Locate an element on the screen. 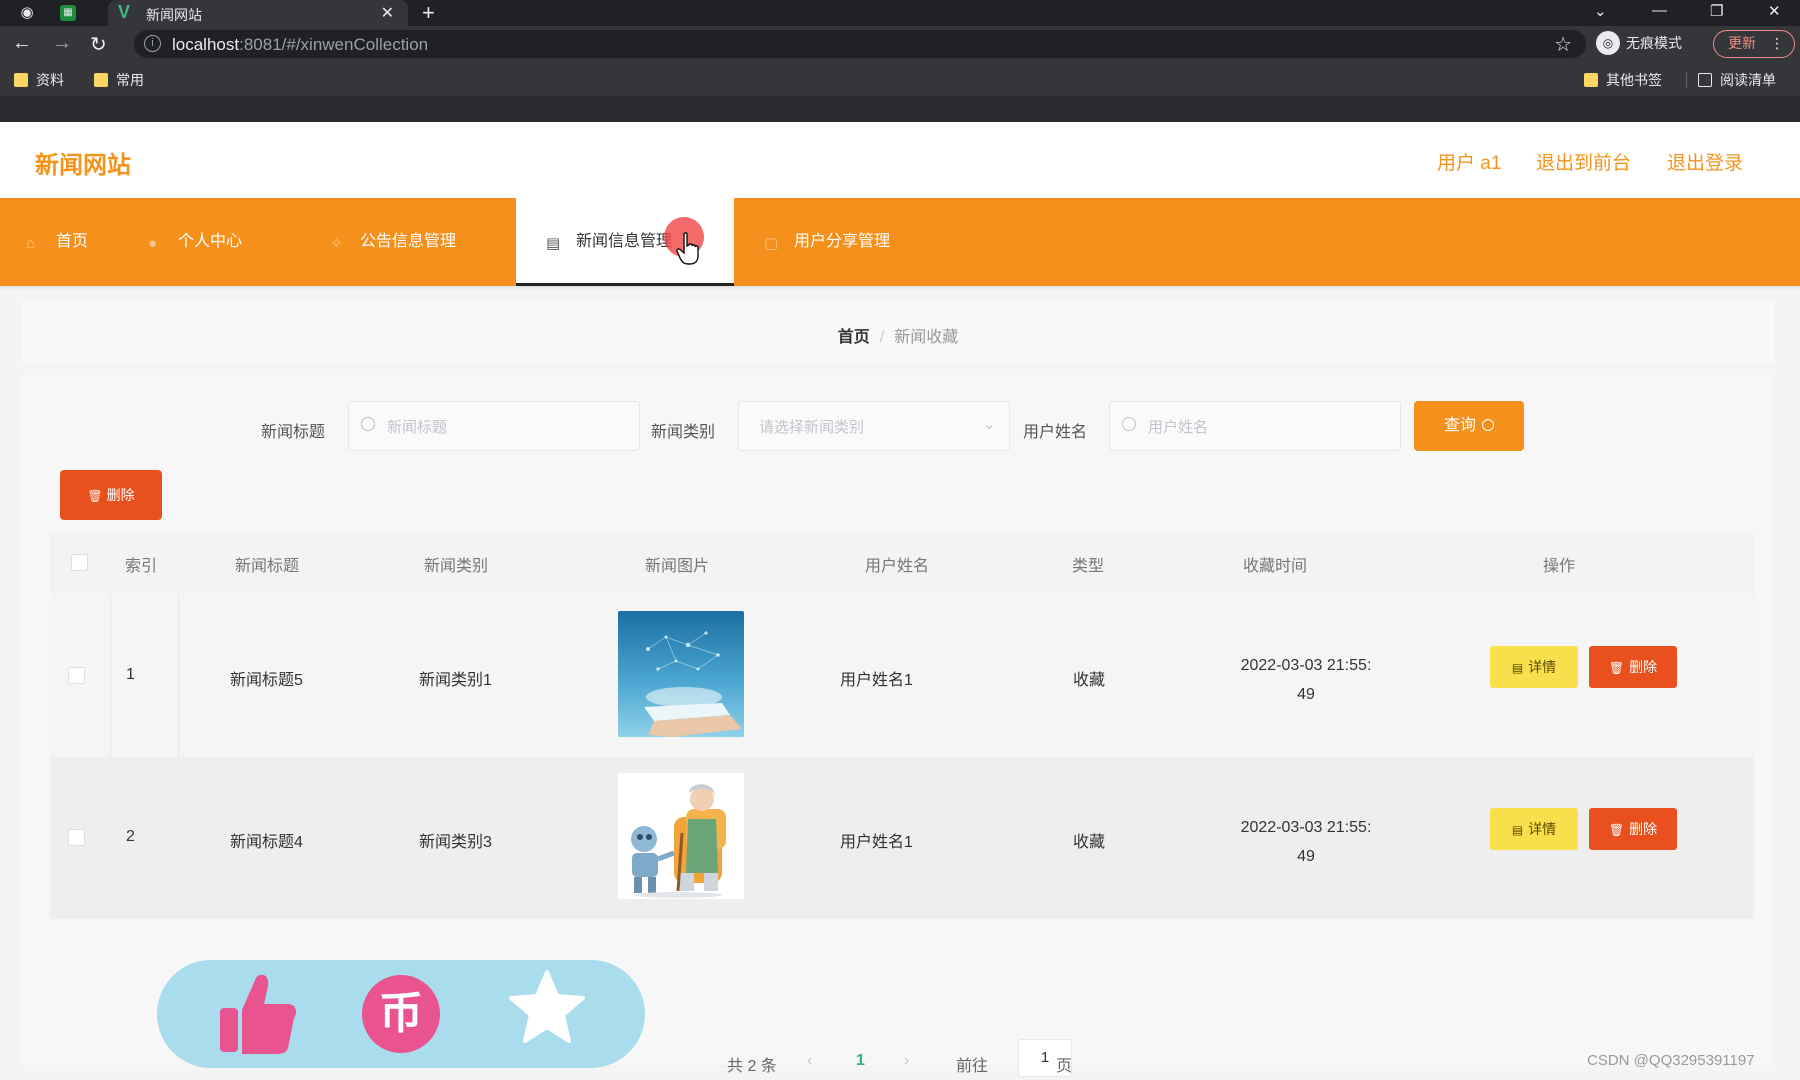 This screenshot has width=1800, height=1080. coin-button: 币 is located at coordinates (401, 1014).